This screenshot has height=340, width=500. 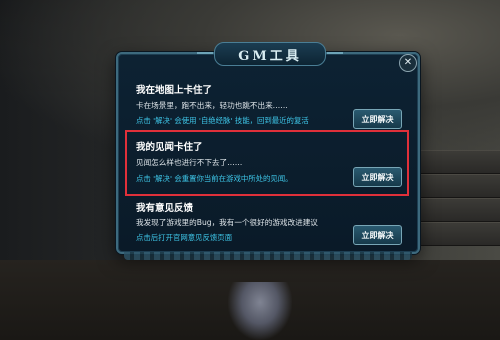 I want to click on close-icon: ✕, so click(x=408, y=63).